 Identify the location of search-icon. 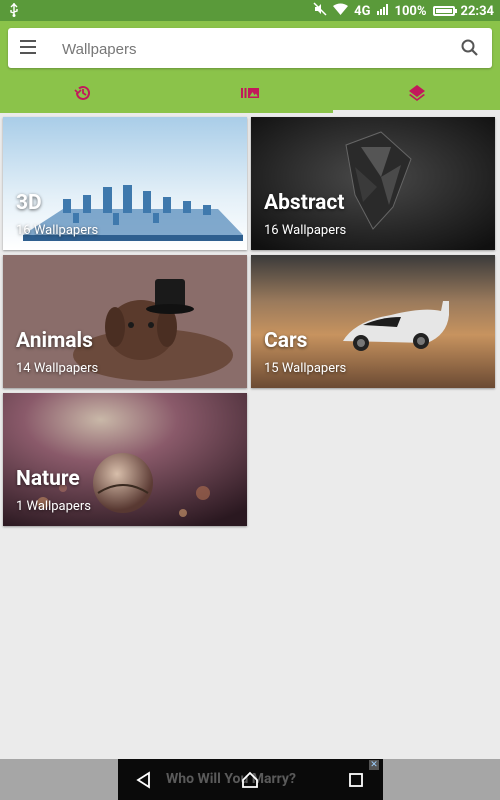
(470, 48).